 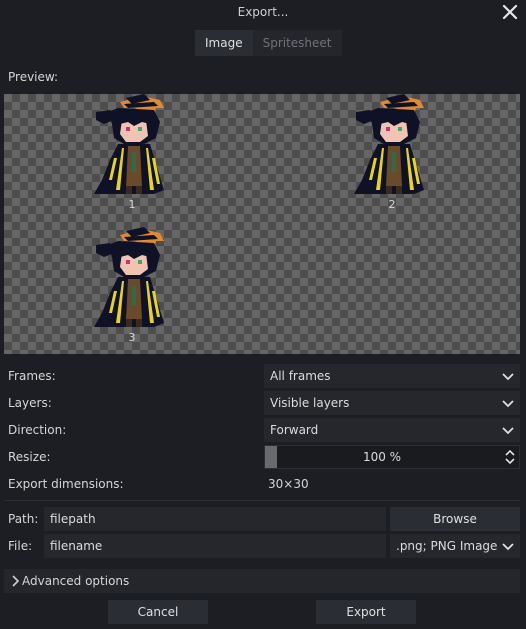 I want to click on format-select: .png; PNG Image, so click(x=455, y=546).